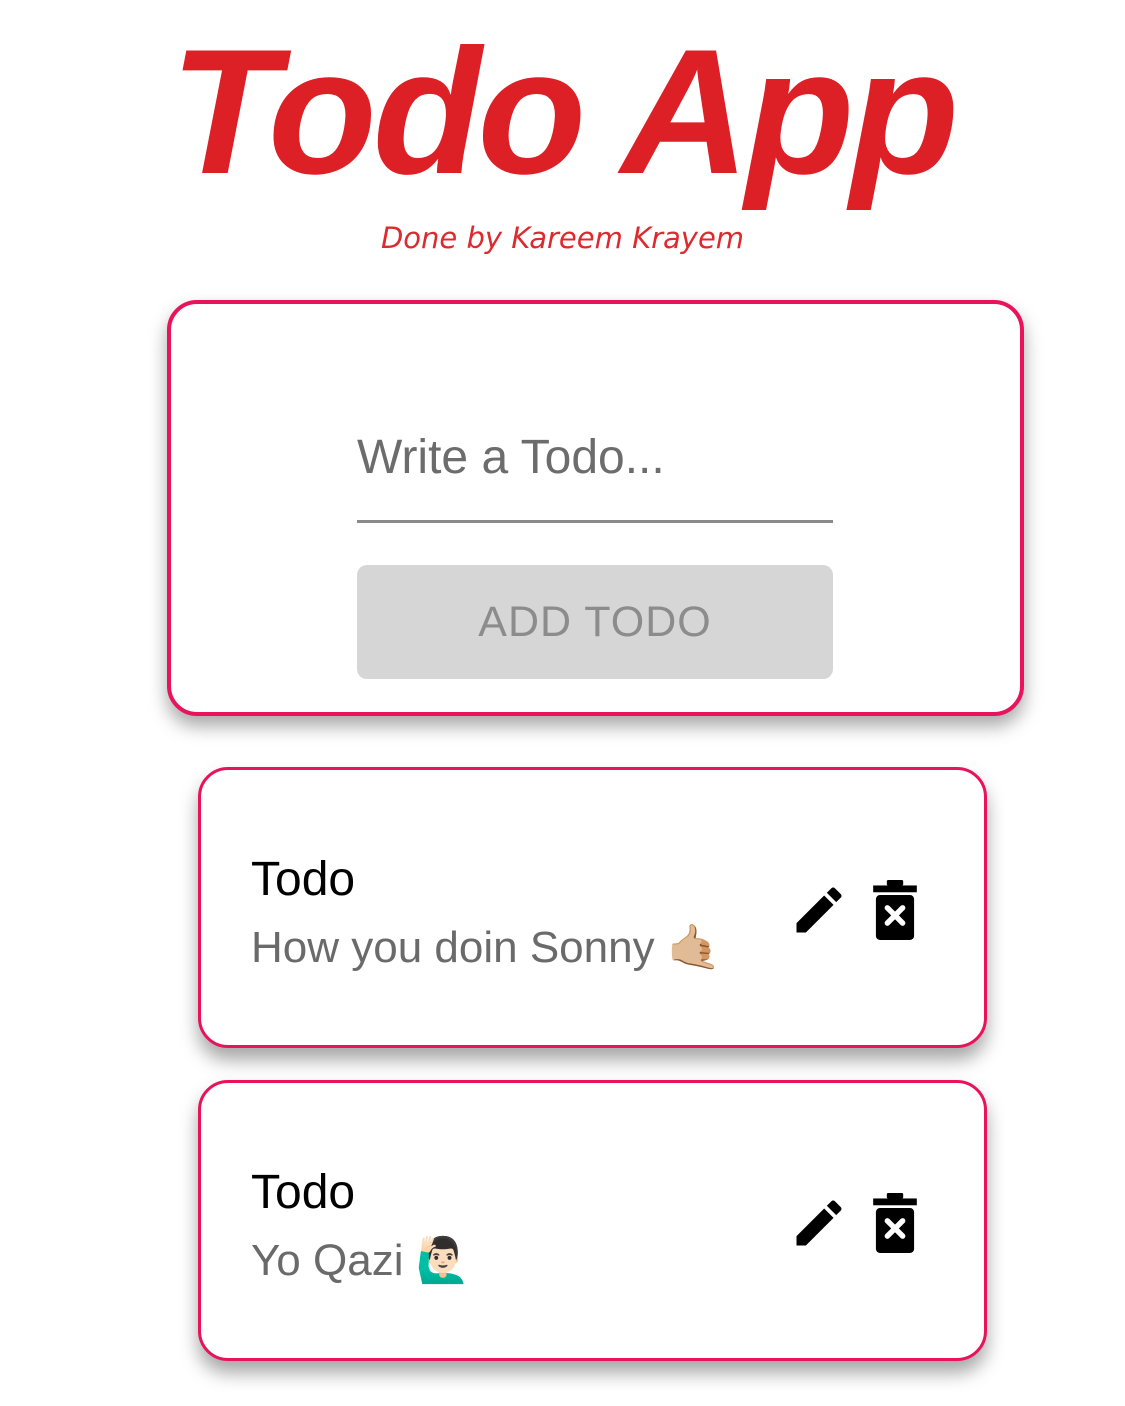 The width and height of the screenshot is (1125, 1406). What do you see at coordinates (592, 1220) in the screenshot?
I see `todo-item: Todo Yo Qazi 🙋🏻‍♂️` at bounding box center [592, 1220].